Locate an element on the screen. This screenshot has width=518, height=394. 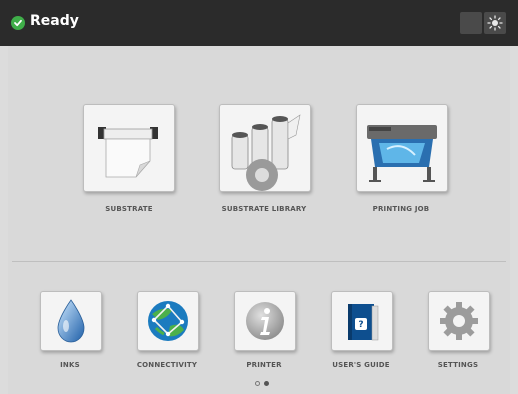
users-guide-label: USER'S GUIDE is located at coordinates (361, 365).